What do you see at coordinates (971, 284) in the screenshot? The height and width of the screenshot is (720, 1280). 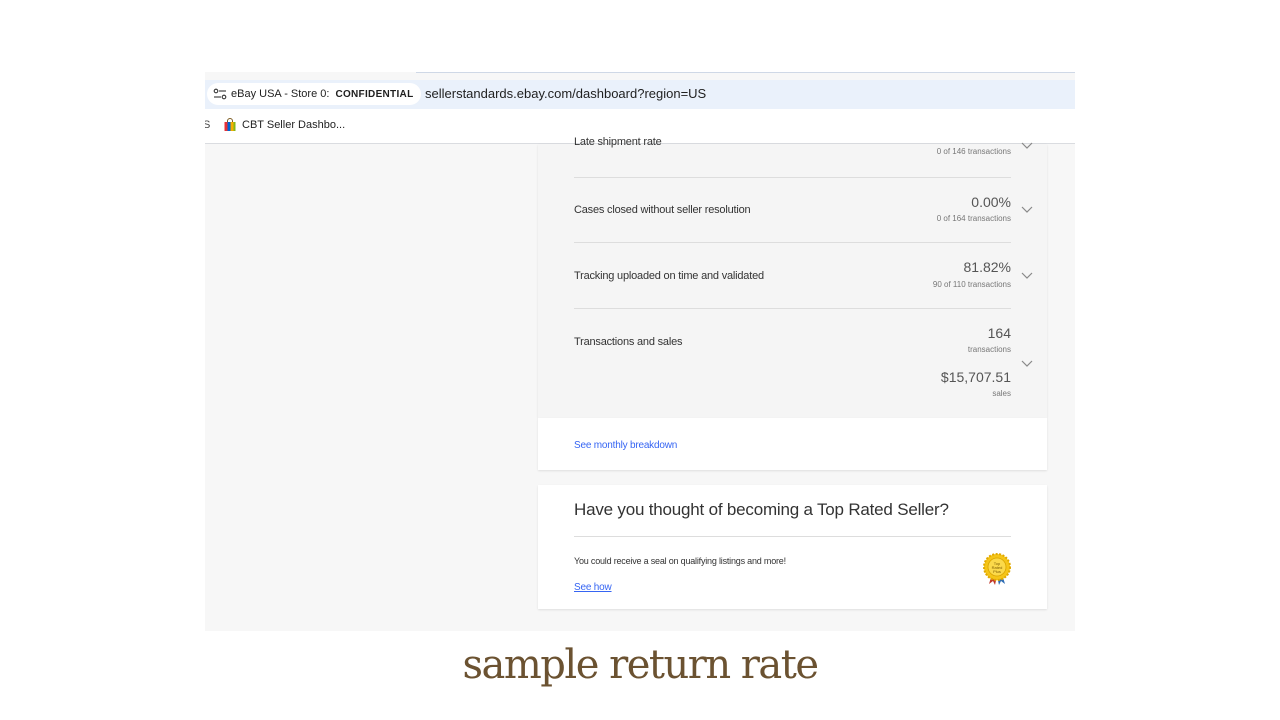 I see `metric-sub: 90 of 110 transactions` at bounding box center [971, 284].